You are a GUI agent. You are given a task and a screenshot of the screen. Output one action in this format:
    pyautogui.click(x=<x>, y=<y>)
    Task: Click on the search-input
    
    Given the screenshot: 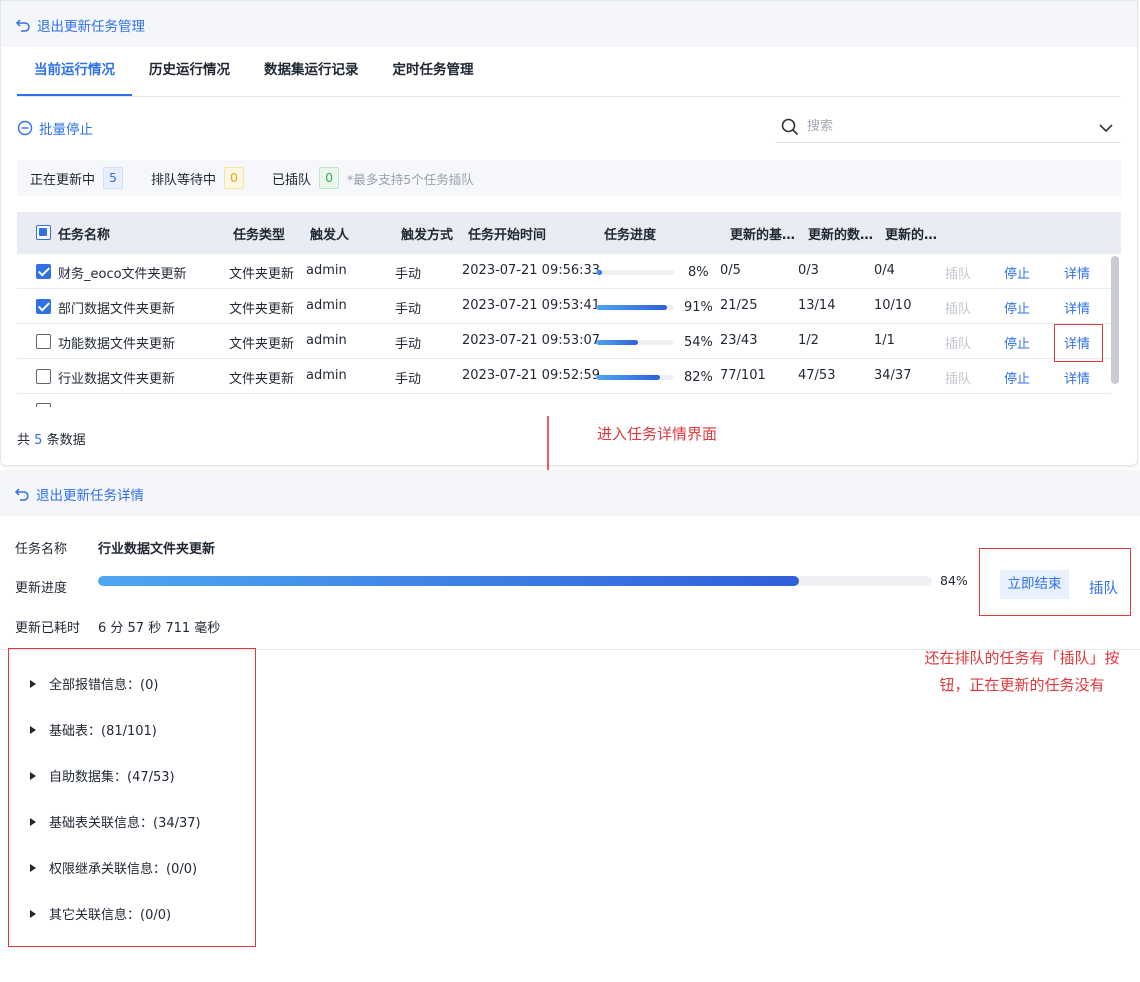 What is the action you would take?
    pyautogui.click(x=942, y=126)
    